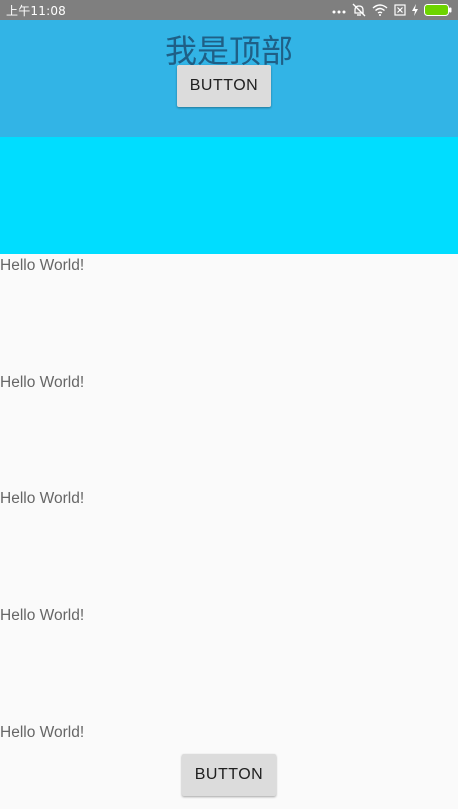 Image resolution: width=458 pixels, height=809 pixels. What do you see at coordinates (359, 10) in the screenshot?
I see `alarm-off-icon` at bounding box center [359, 10].